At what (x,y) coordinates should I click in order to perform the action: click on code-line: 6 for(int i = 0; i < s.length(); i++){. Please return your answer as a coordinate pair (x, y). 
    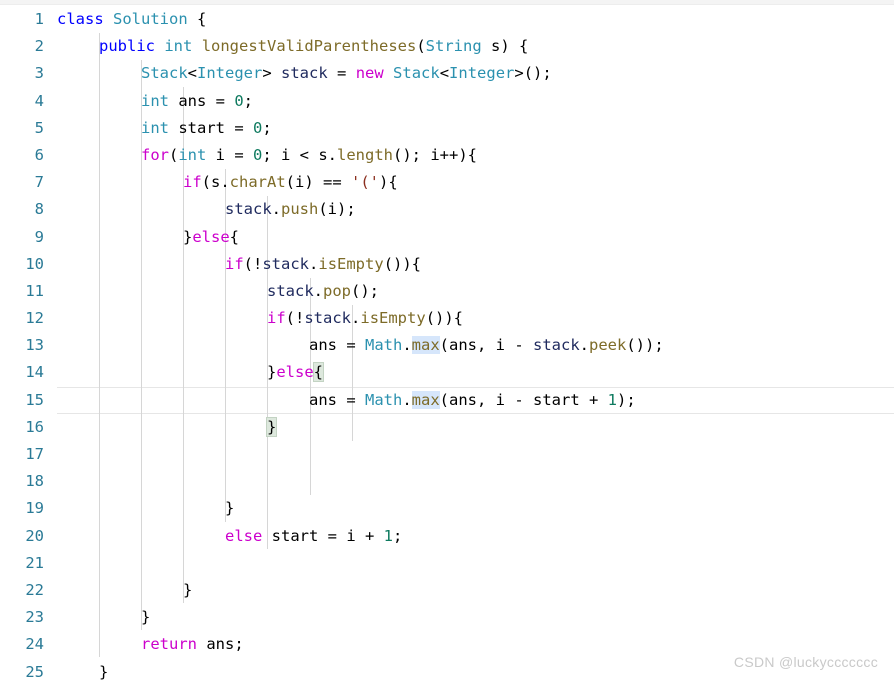
    Looking at the image, I should click on (447, 155).